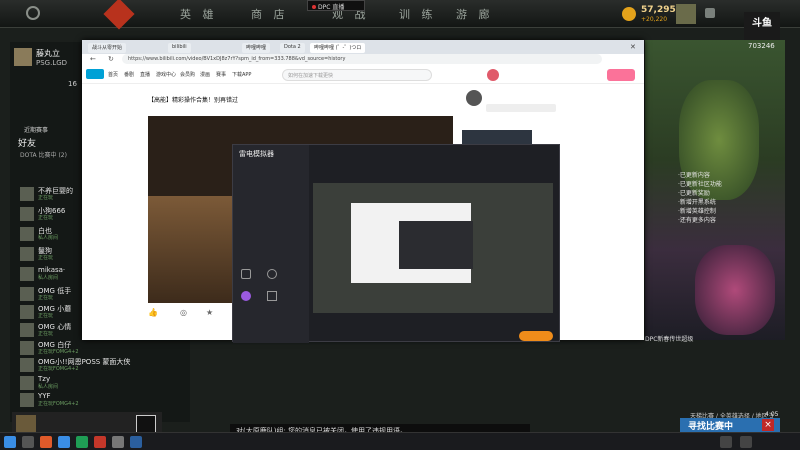  What do you see at coordinates (686, 14) in the screenshot?
I see `user-avatar` at bounding box center [686, 14].